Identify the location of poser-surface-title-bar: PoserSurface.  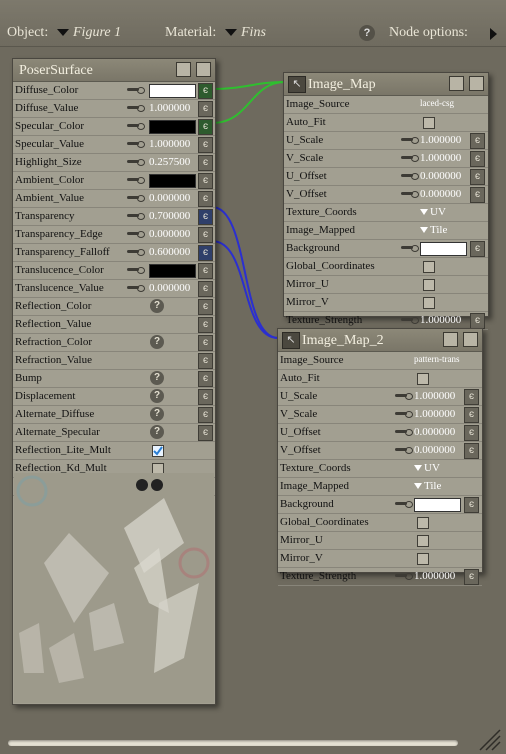
(114, 70).